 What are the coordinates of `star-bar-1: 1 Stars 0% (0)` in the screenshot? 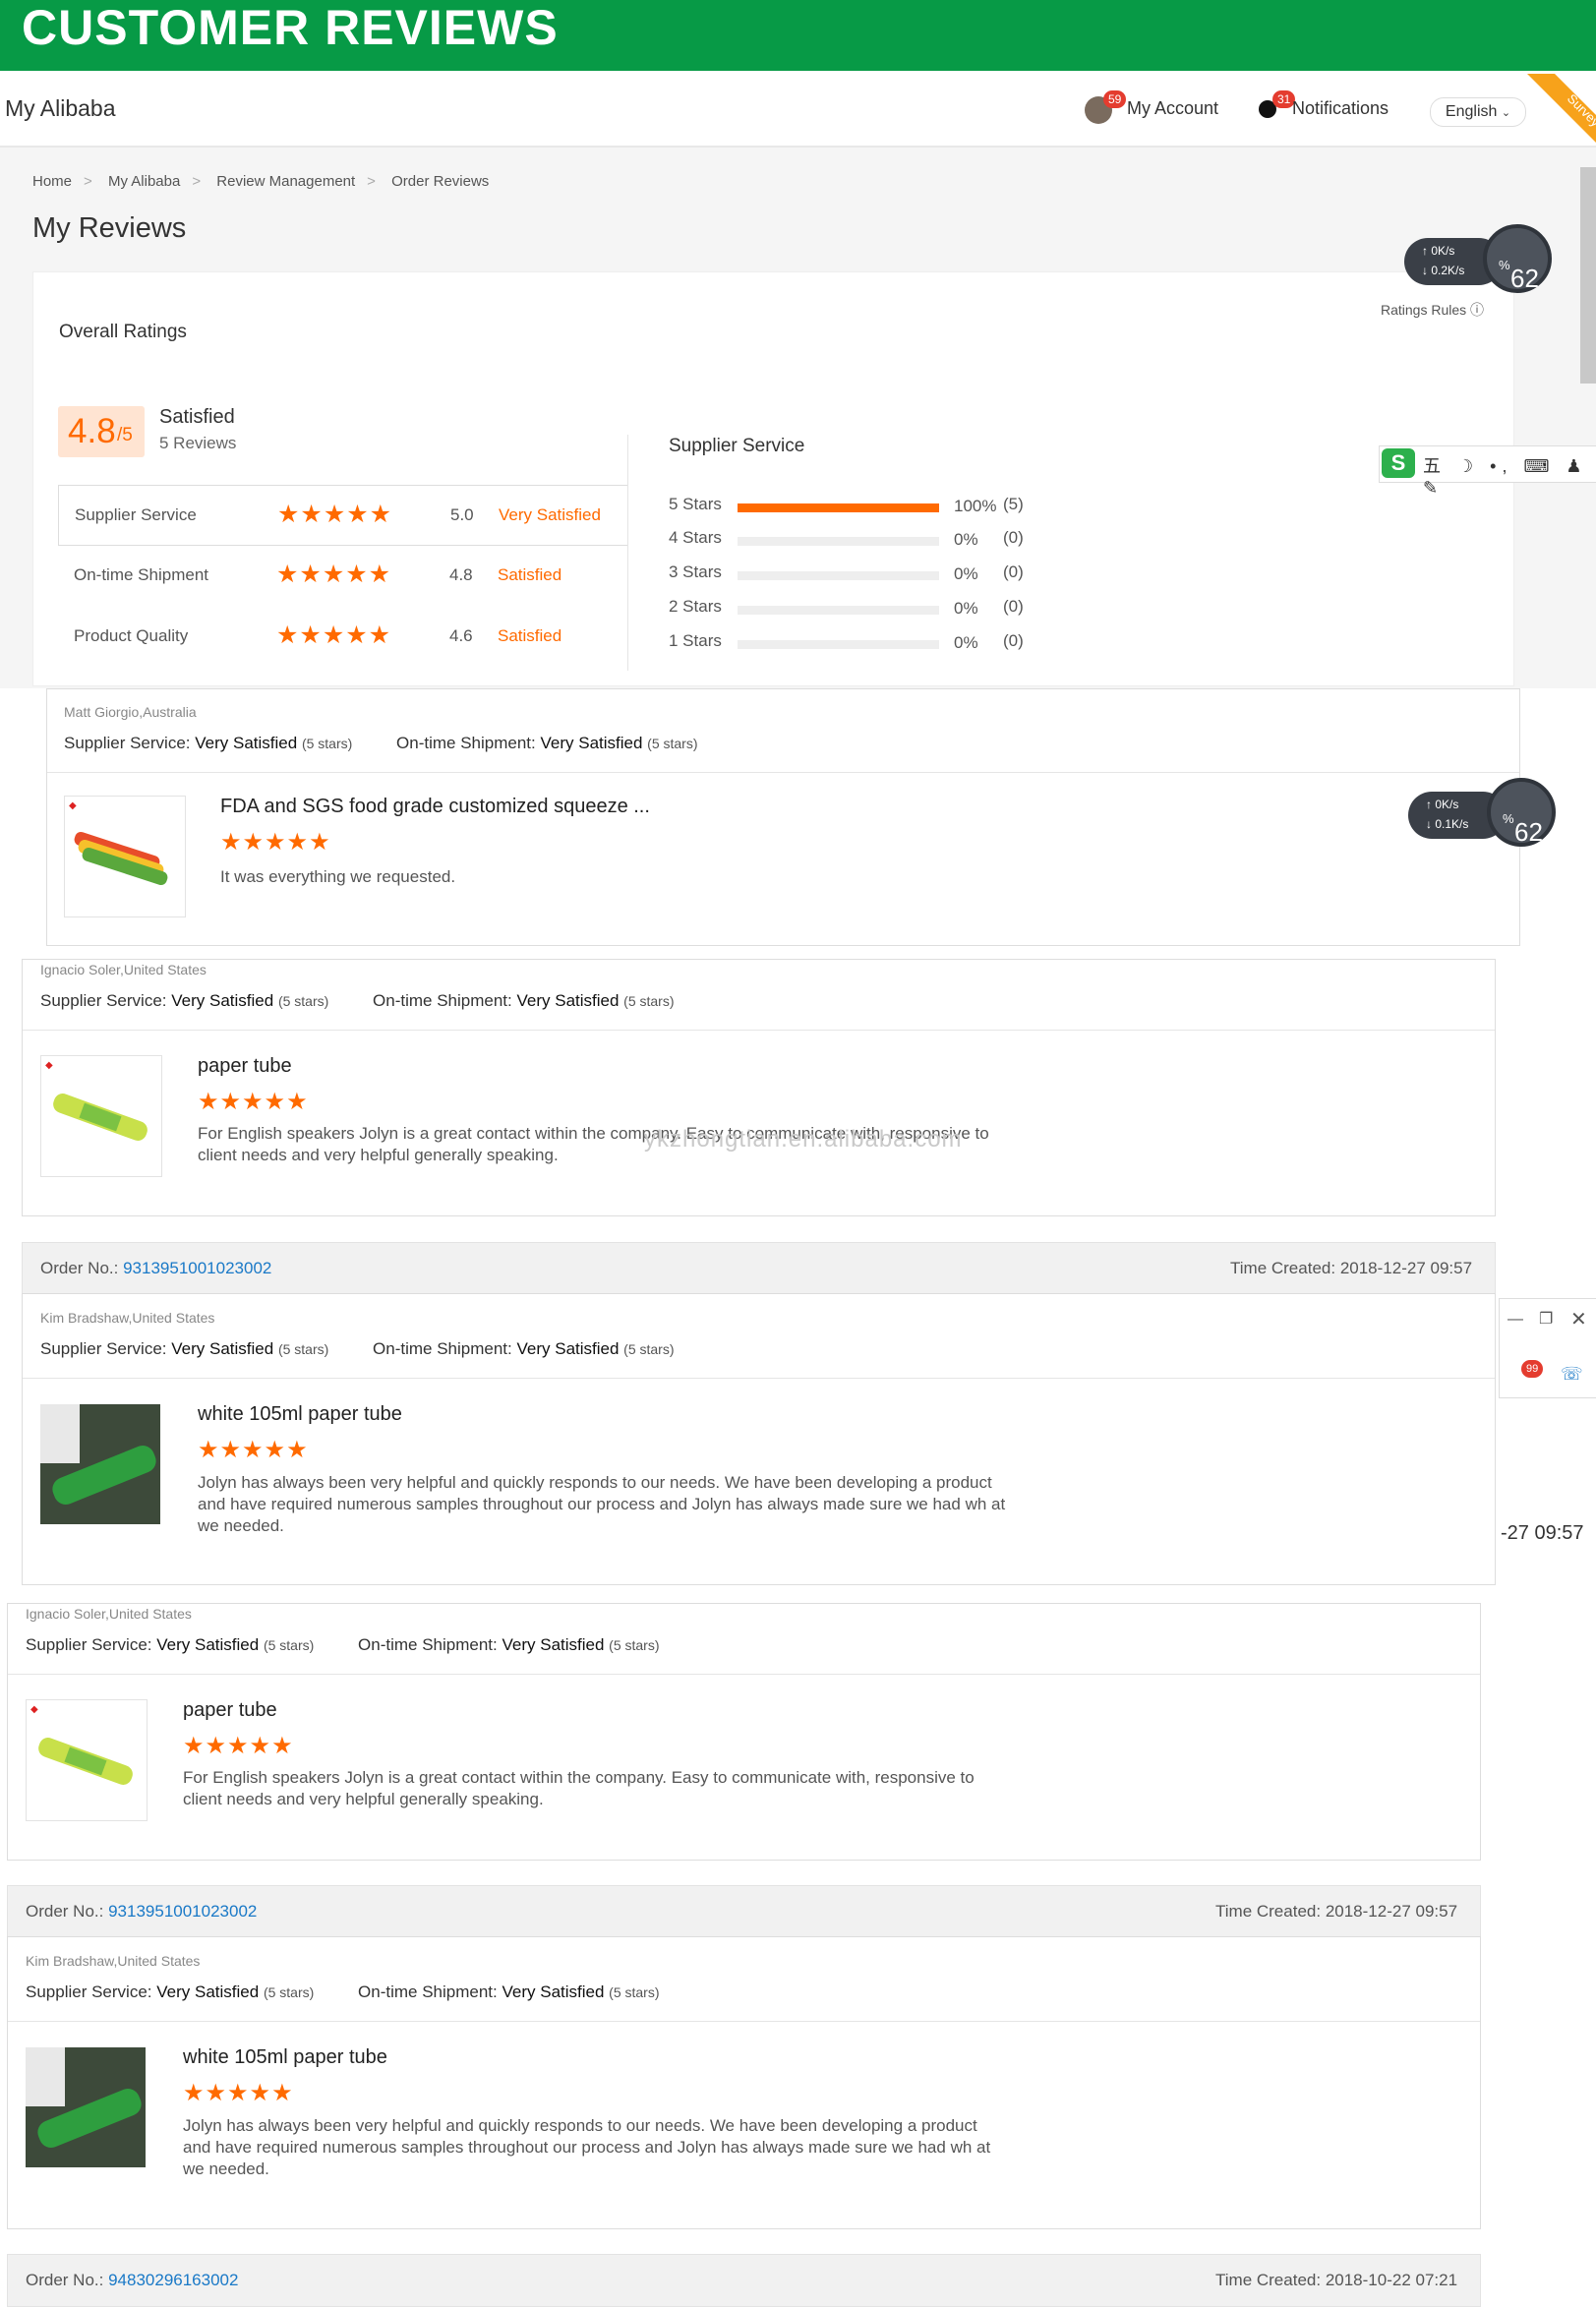 It's located at (875, 643).